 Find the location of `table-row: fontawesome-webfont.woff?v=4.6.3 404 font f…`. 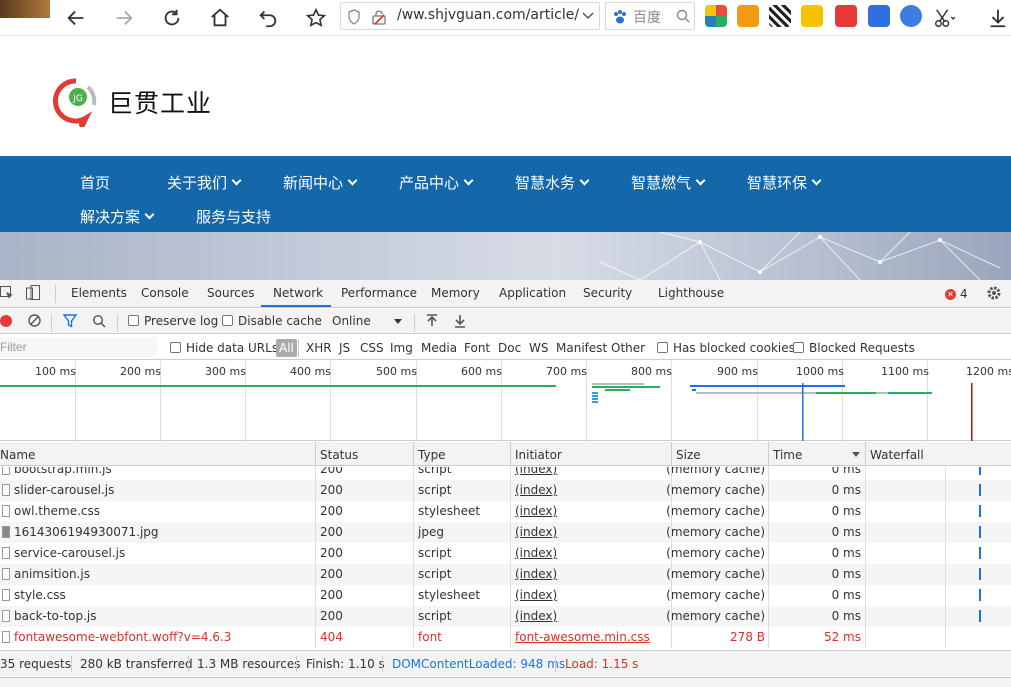

table-row: fontawesome-webfont.woff?v=4.6.3 404 font f… is located at coordinates (505, 637).